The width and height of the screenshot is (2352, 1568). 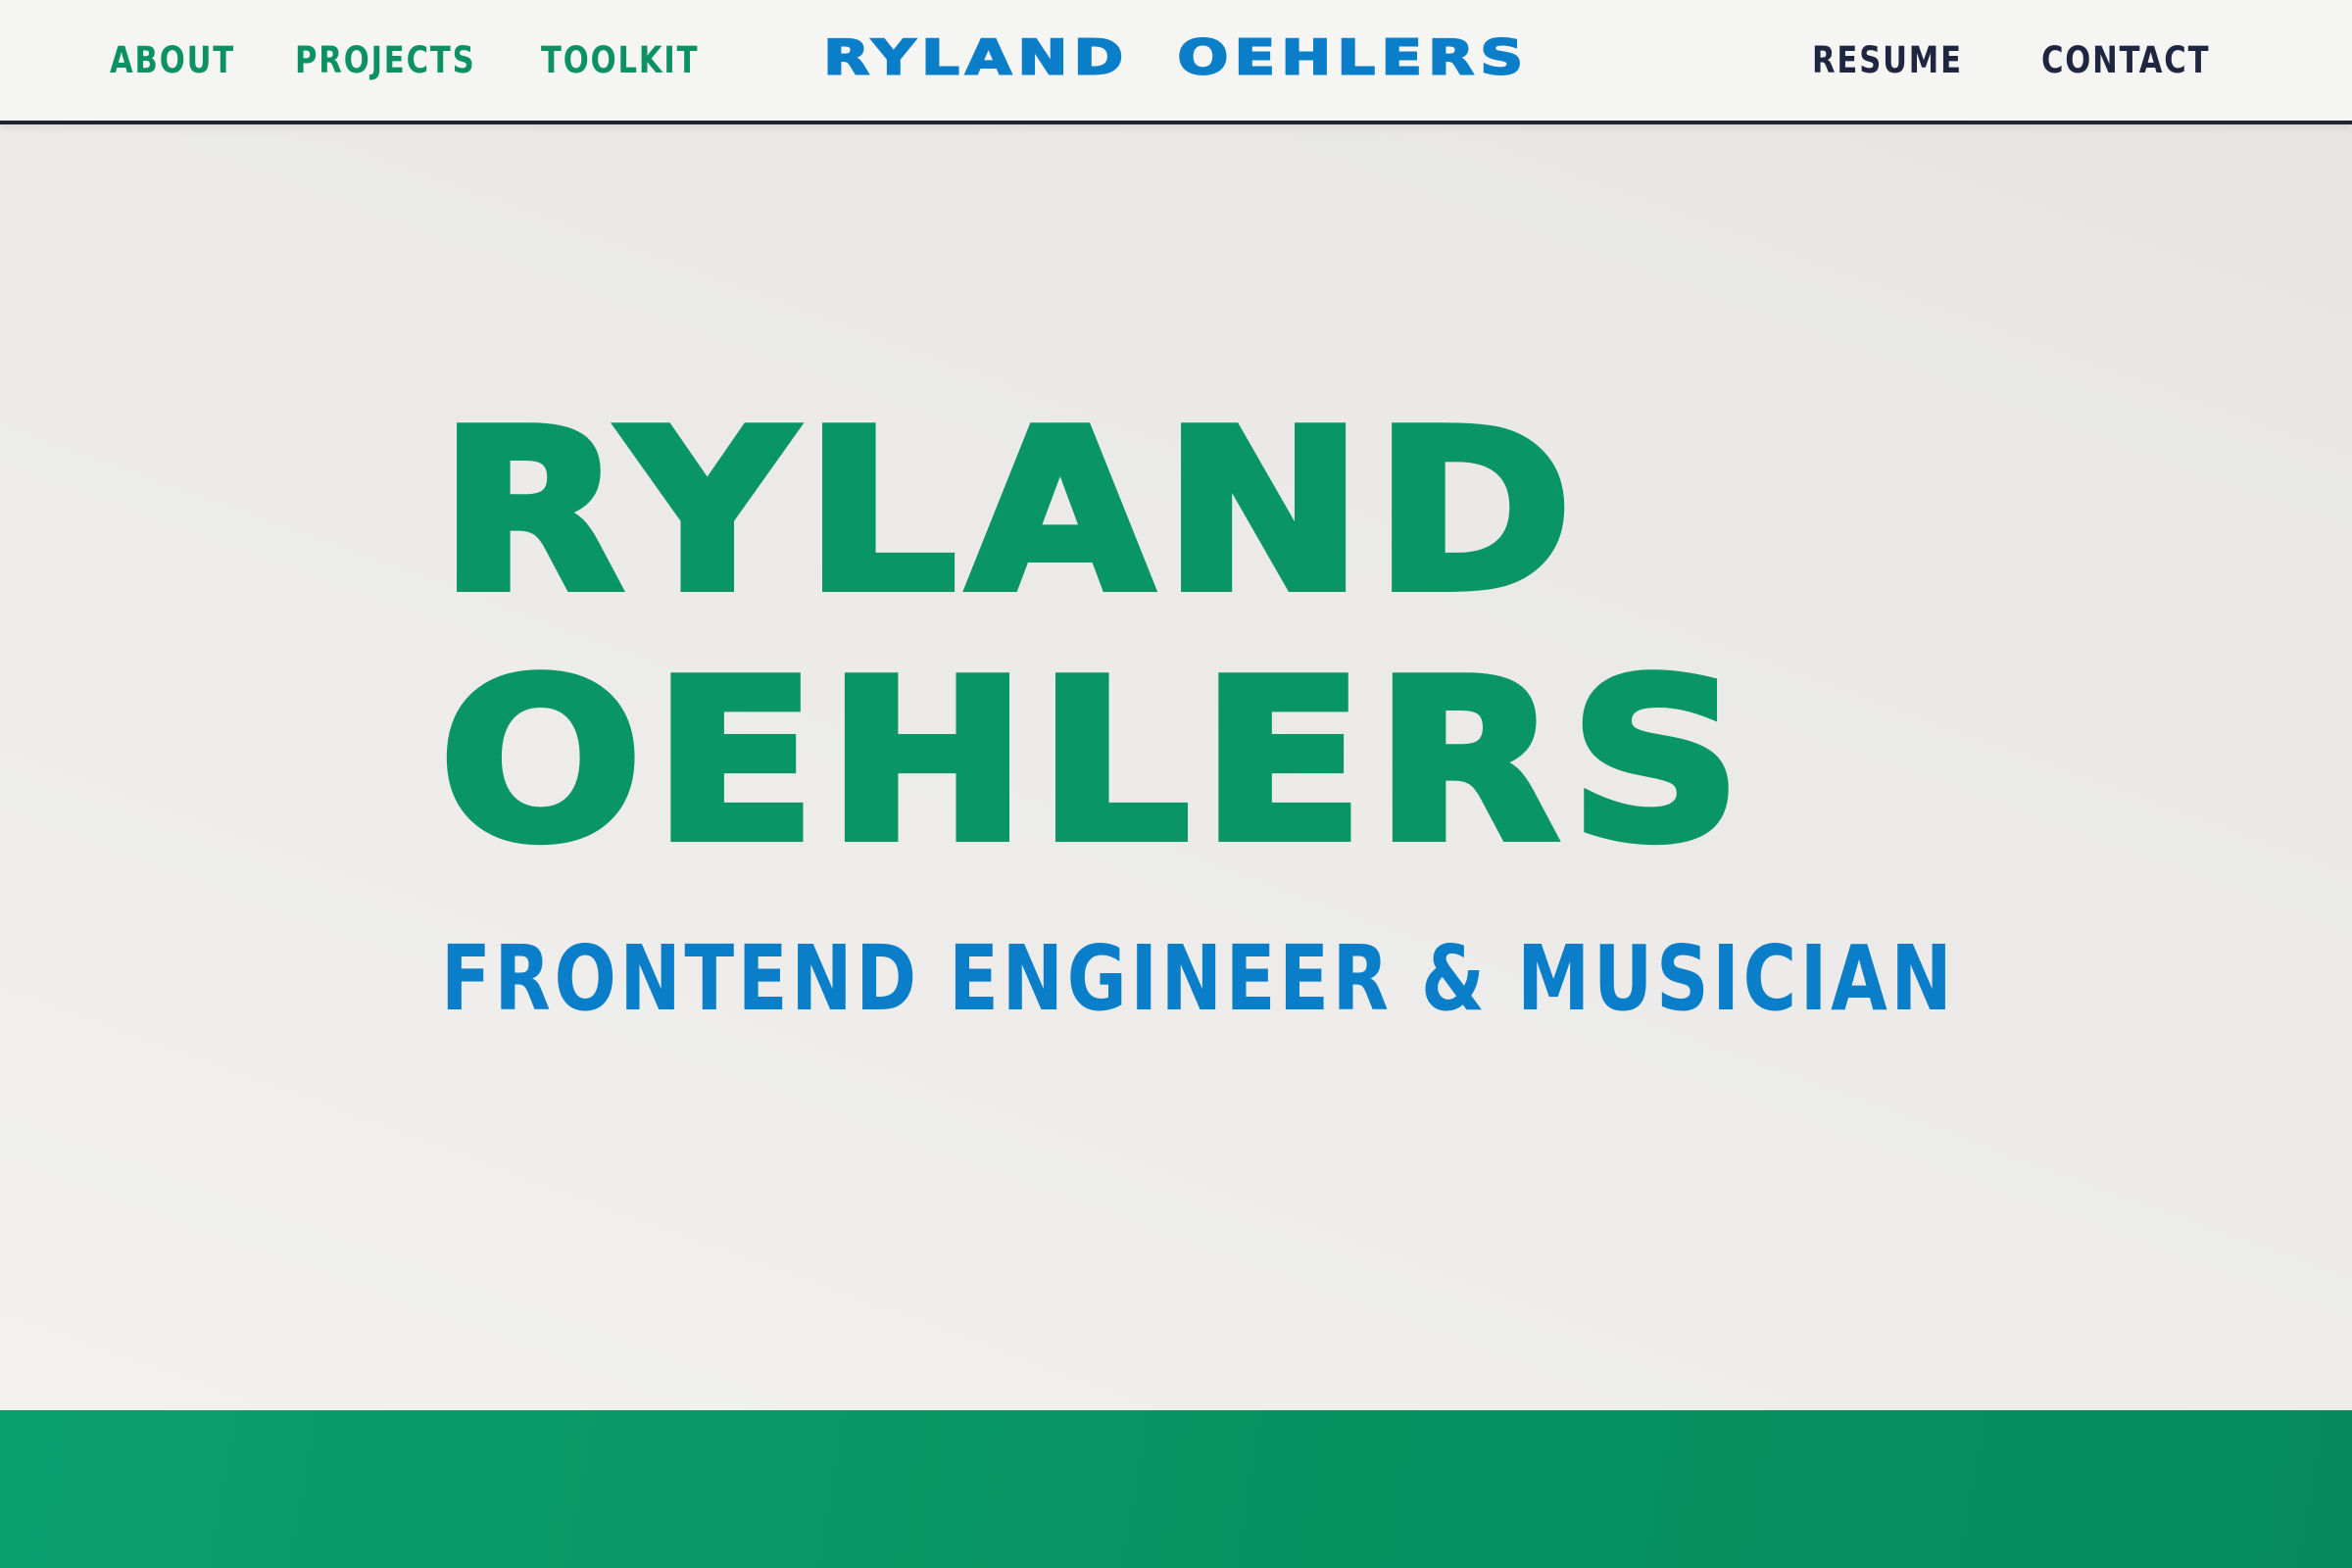 I want to click on secondary-nav: RESUME CONTACT, so click(x=2018, y=60).